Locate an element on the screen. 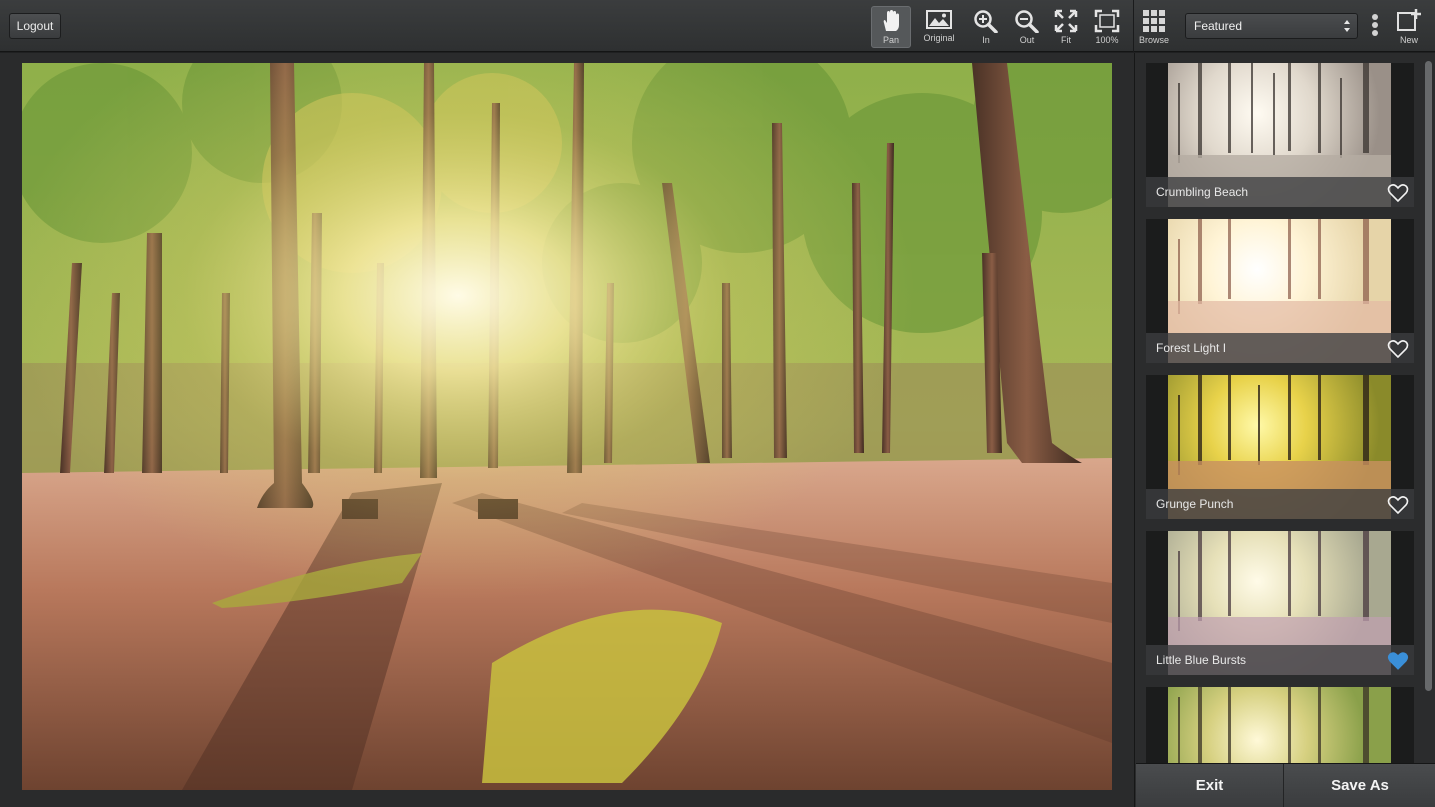 The image size is (1435, 807). preset-thumbnail: Crumbling Beach is located at coordinates (1280, 135).